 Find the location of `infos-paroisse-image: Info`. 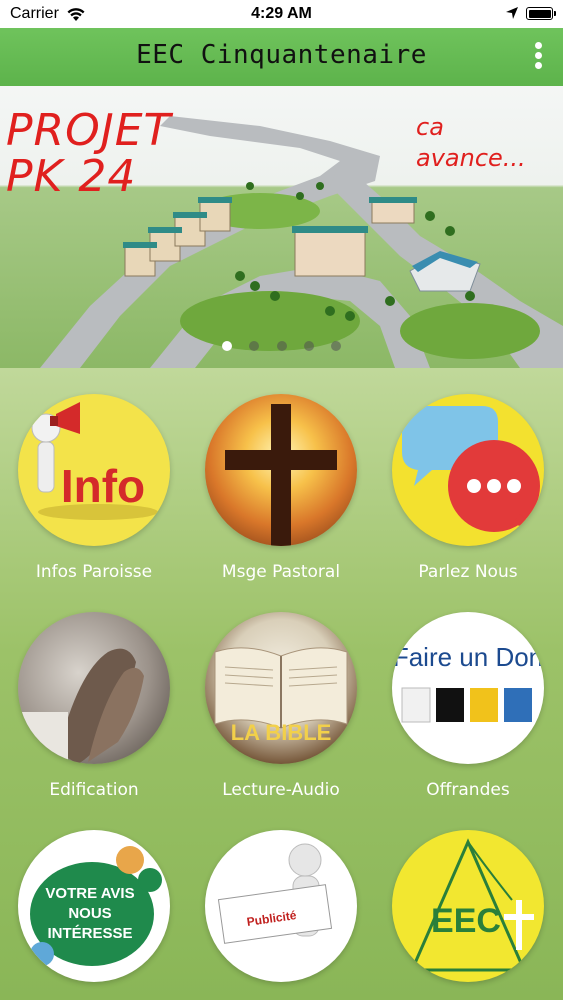

infos-paroisse-image: Info is located at coordinates (94, 470).